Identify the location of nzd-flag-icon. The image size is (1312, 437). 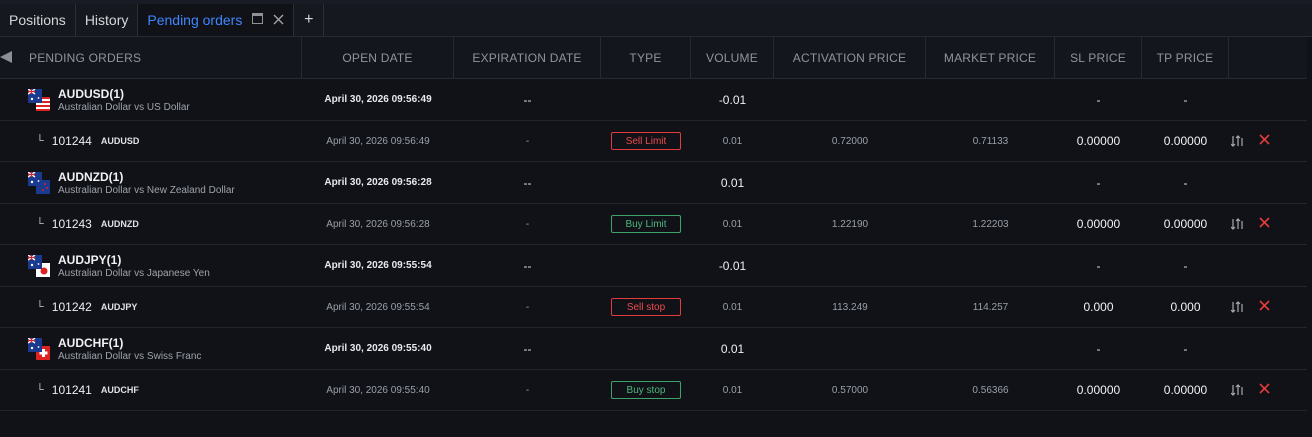
(39, 182).